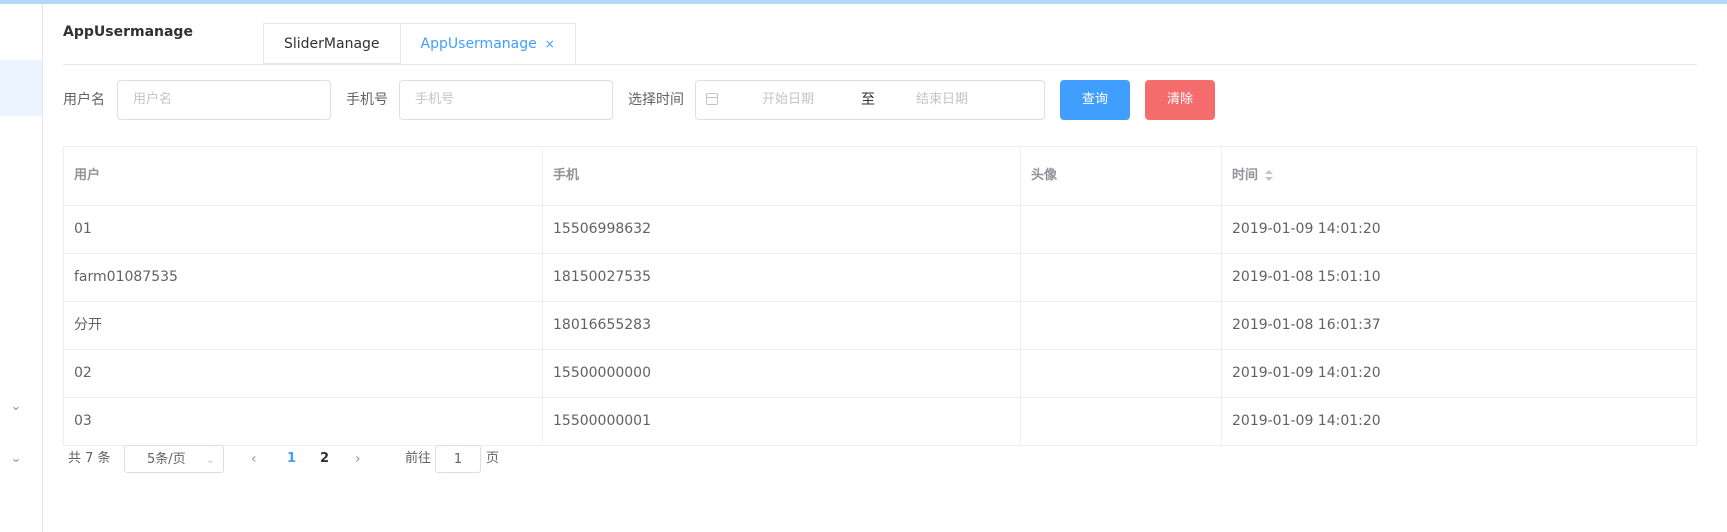 This screenshot has width=1727, height=532. I want to click on tab-label: SliderManage, so click(332, 44).